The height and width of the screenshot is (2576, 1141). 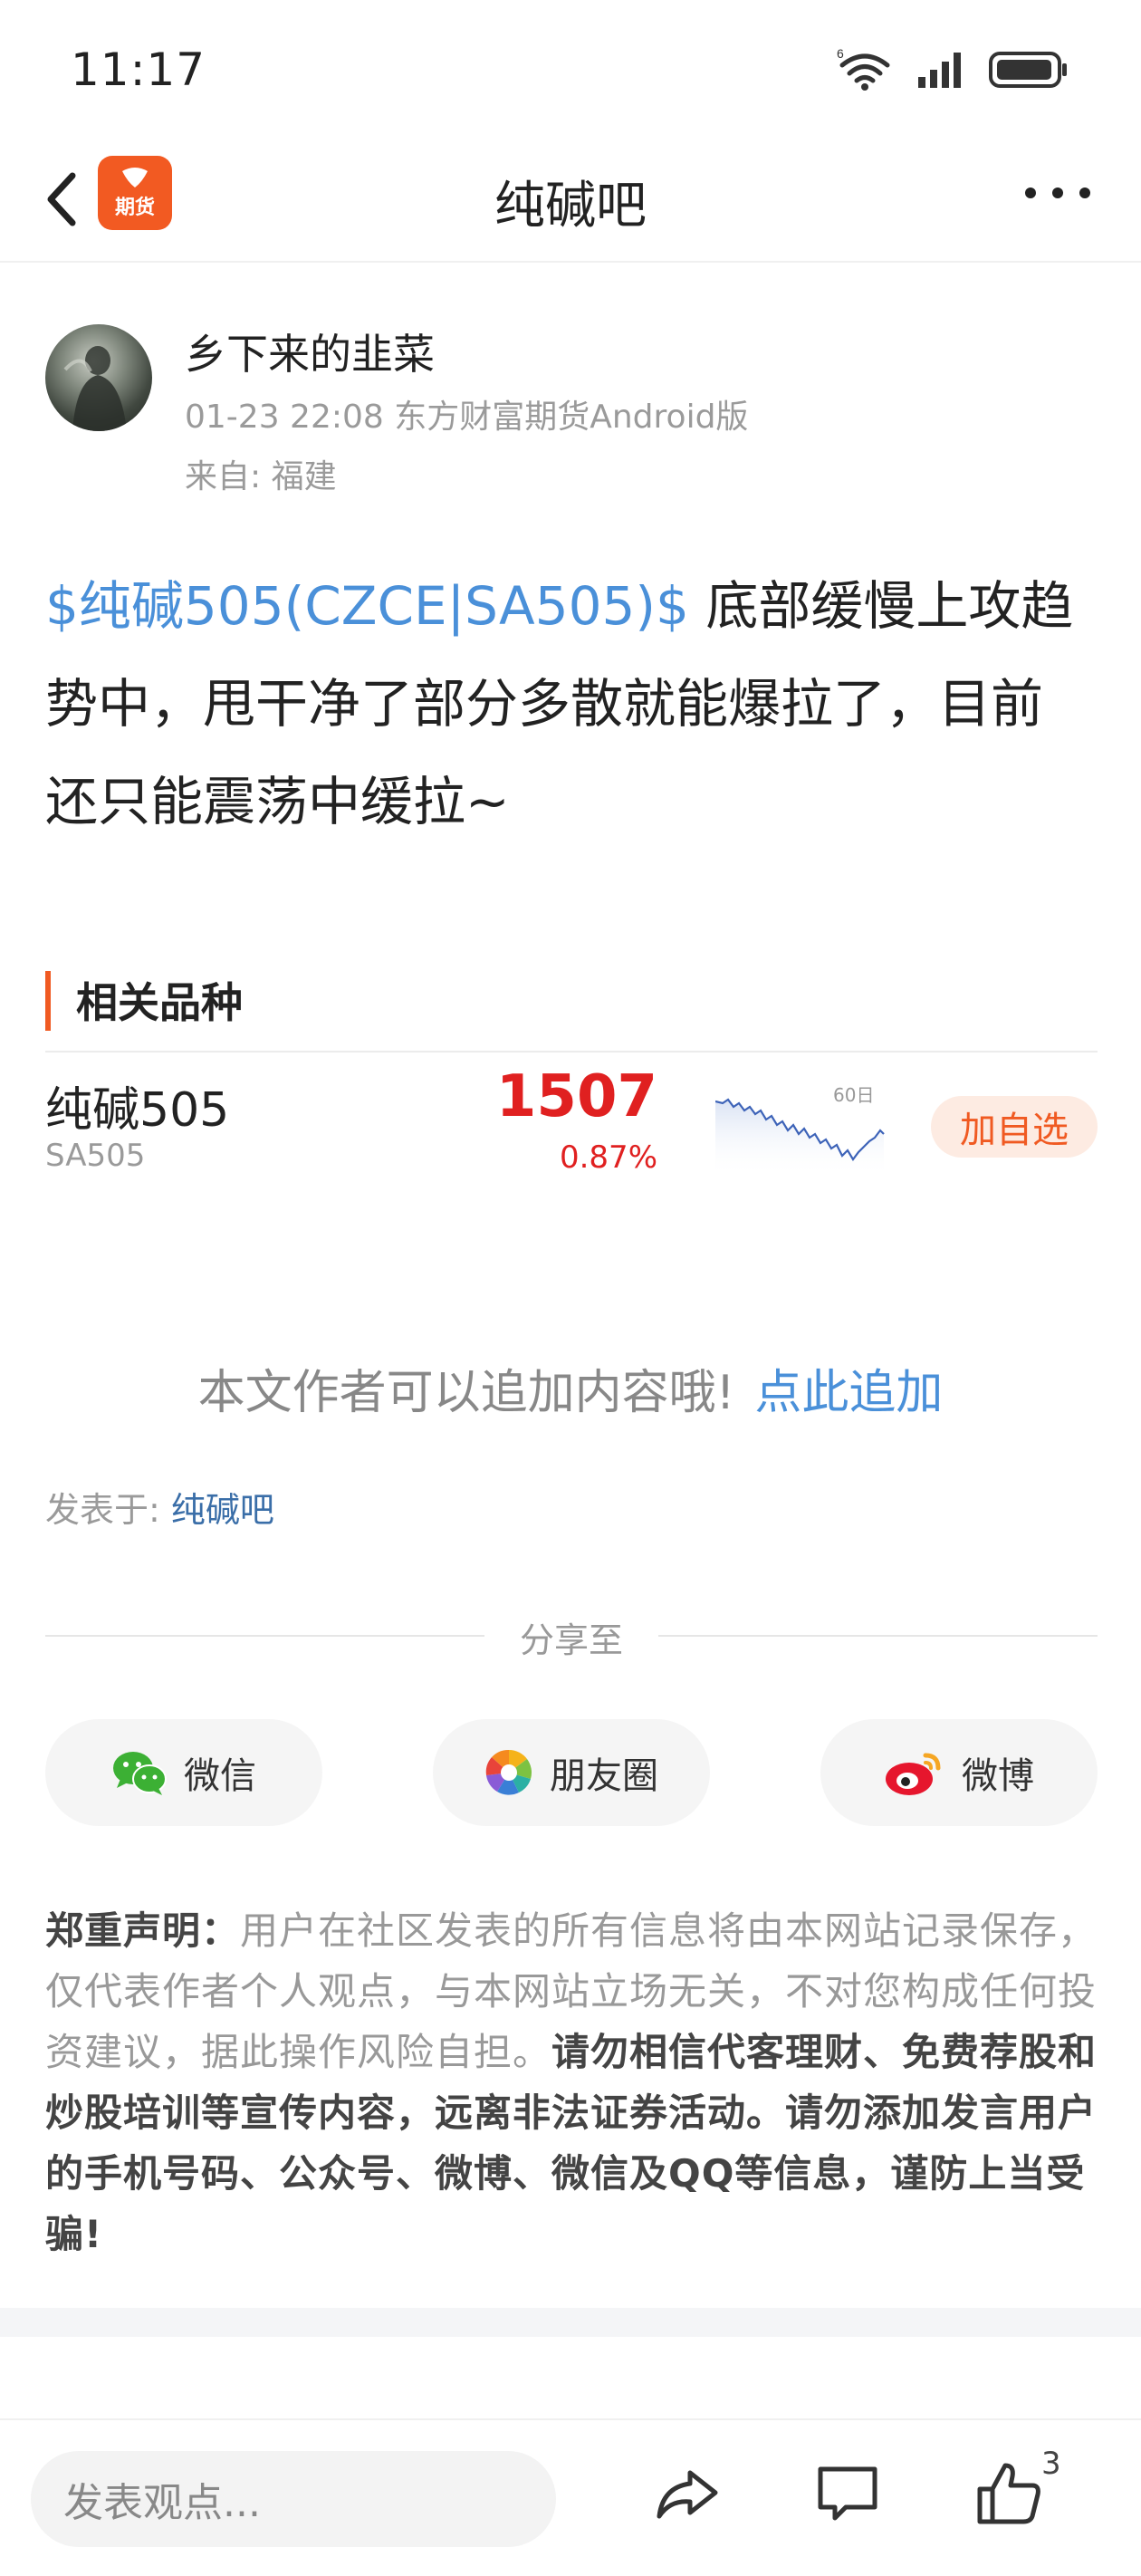 What do you see at coordinates (800, 1130) in the screenshot?
I see `sparkline-chart: 60日` at bounding box center [800, 1130].